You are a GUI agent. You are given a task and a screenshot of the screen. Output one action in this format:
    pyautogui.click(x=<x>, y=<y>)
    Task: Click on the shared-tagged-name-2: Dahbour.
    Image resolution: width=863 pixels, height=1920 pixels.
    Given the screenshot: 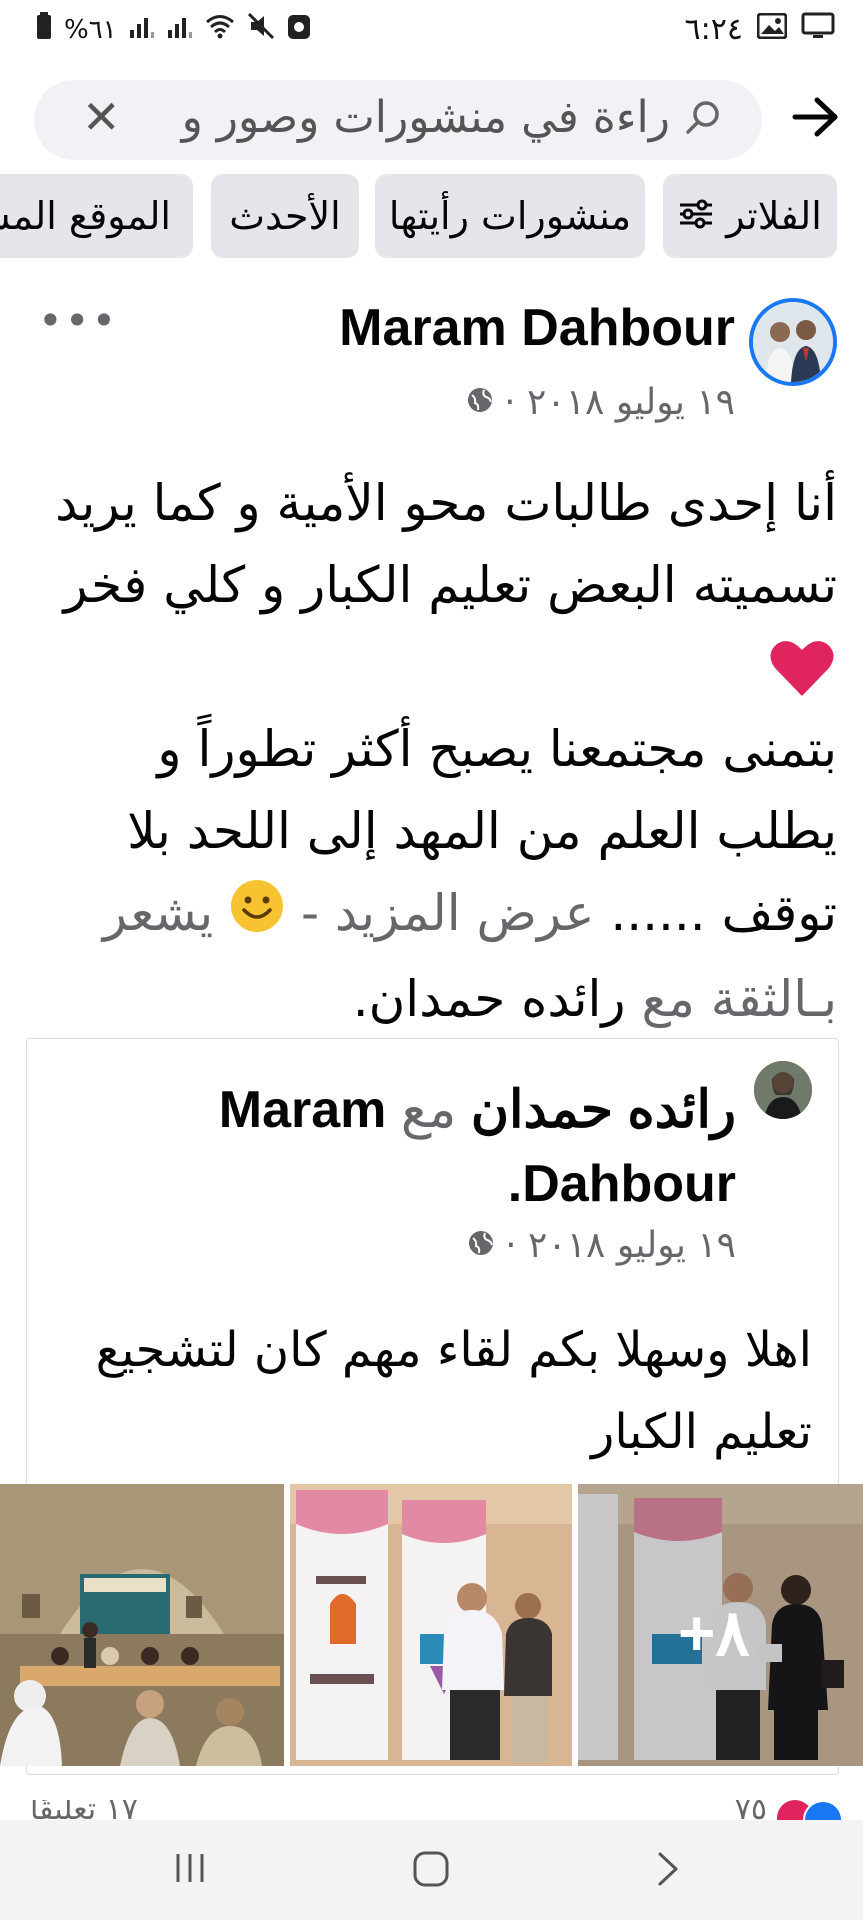 What is the action you would take?
    pyautogui.click(x=622, y=1184)
    